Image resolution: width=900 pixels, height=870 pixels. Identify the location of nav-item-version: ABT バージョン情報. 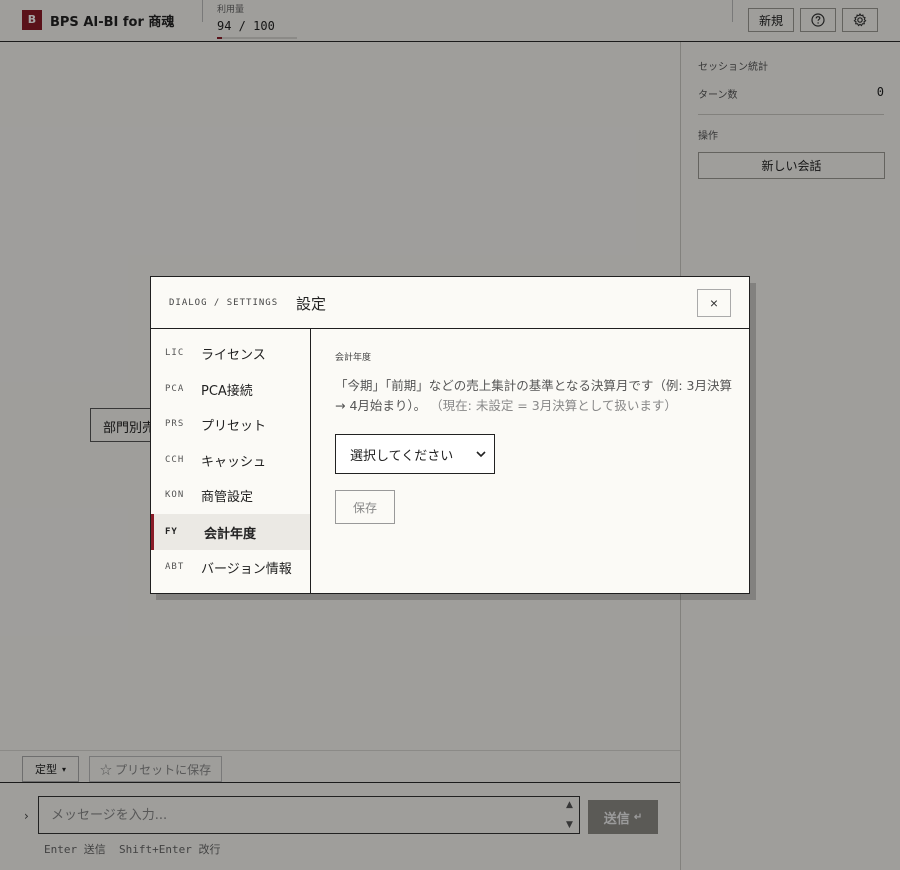
(230, 567).